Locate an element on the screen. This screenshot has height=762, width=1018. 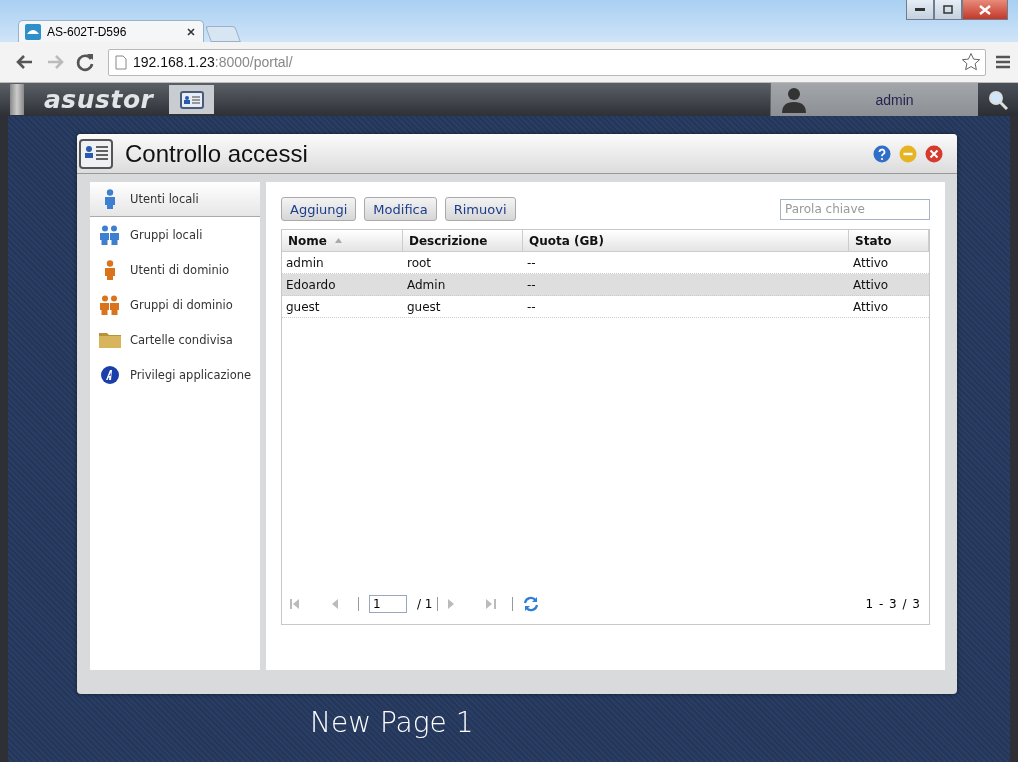
user-menu: admin is located at coordinates (874, 99).